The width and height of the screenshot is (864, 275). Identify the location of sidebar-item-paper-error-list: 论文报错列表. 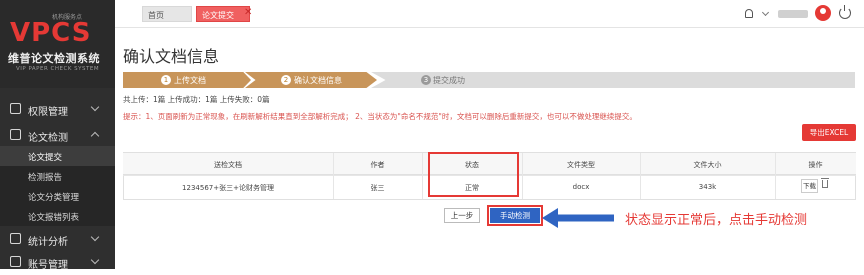
(57, 216).